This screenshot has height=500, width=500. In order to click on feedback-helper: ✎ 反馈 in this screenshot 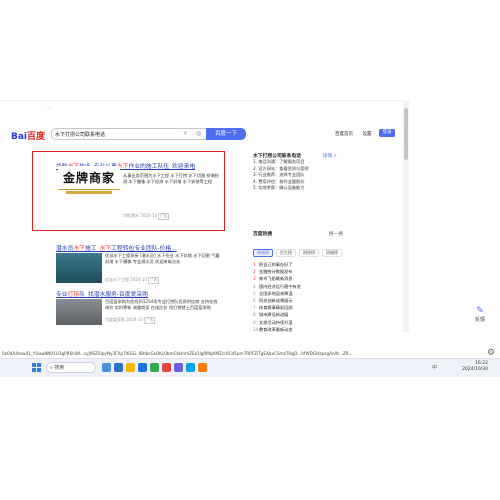, I will do `click(480, 315)`.